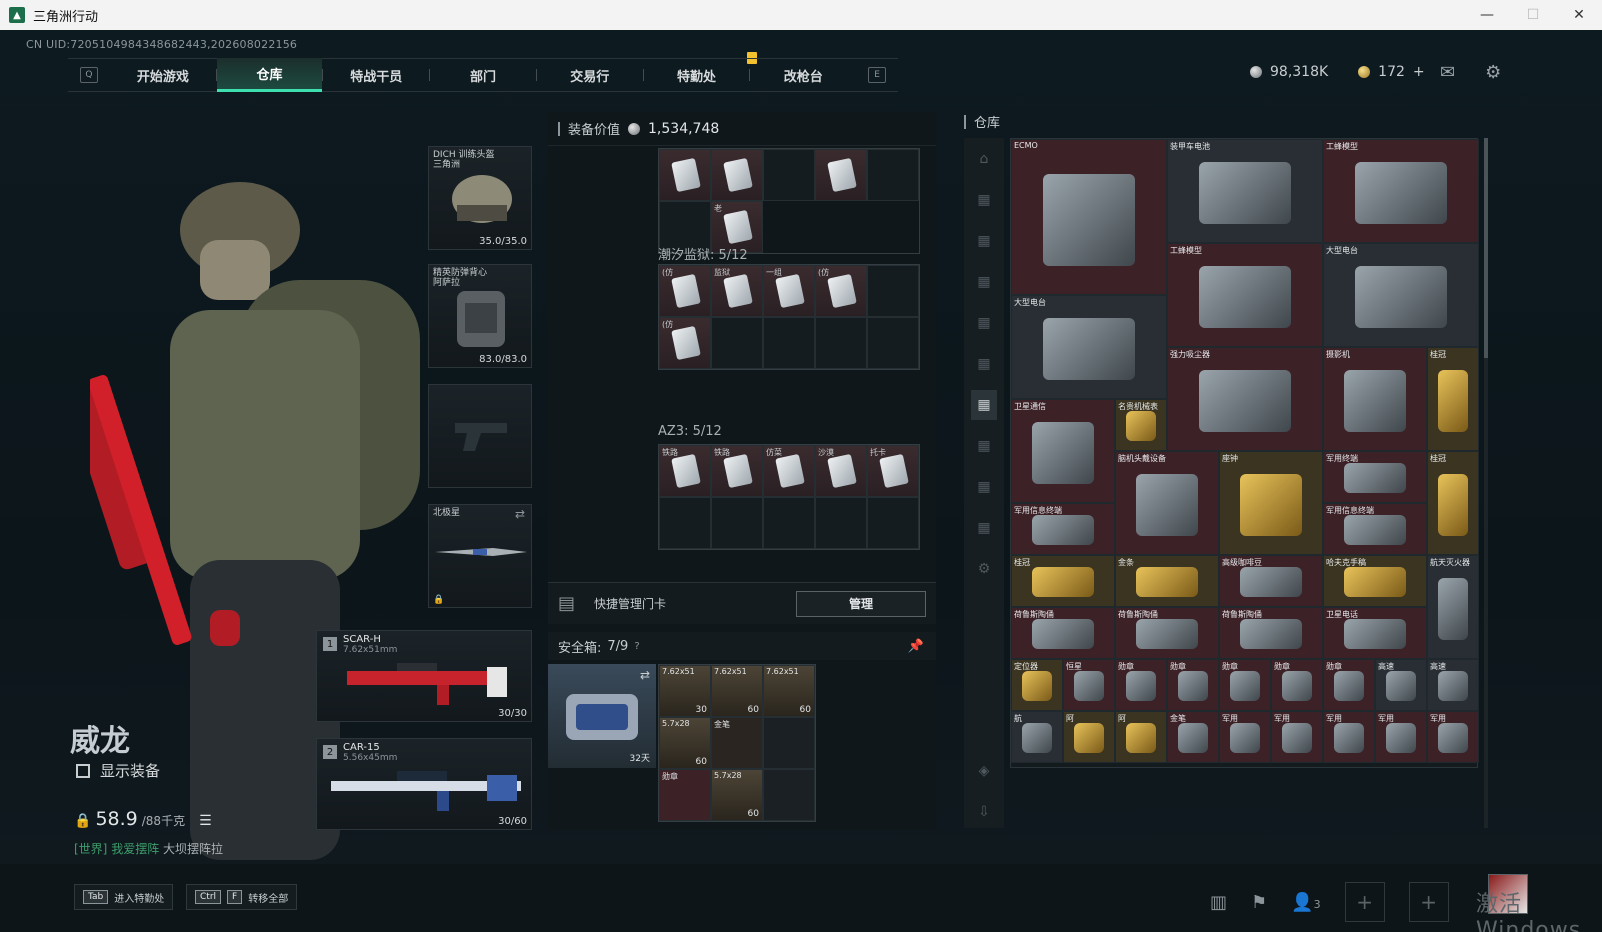  Describe the element at coordinates (1141, 425) in the screenshot. I see `stash-item: 名贵机械表` at that location.